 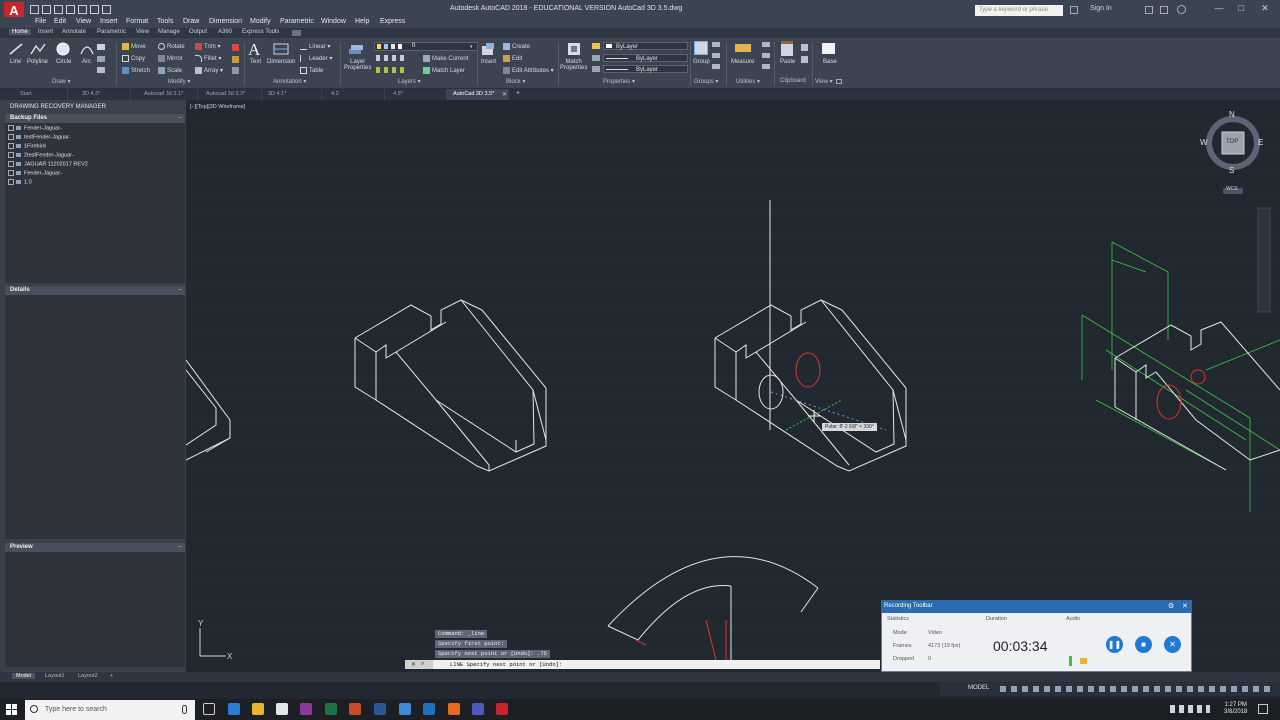 I want to click on task-view-icon, so click(x=209, y=709).